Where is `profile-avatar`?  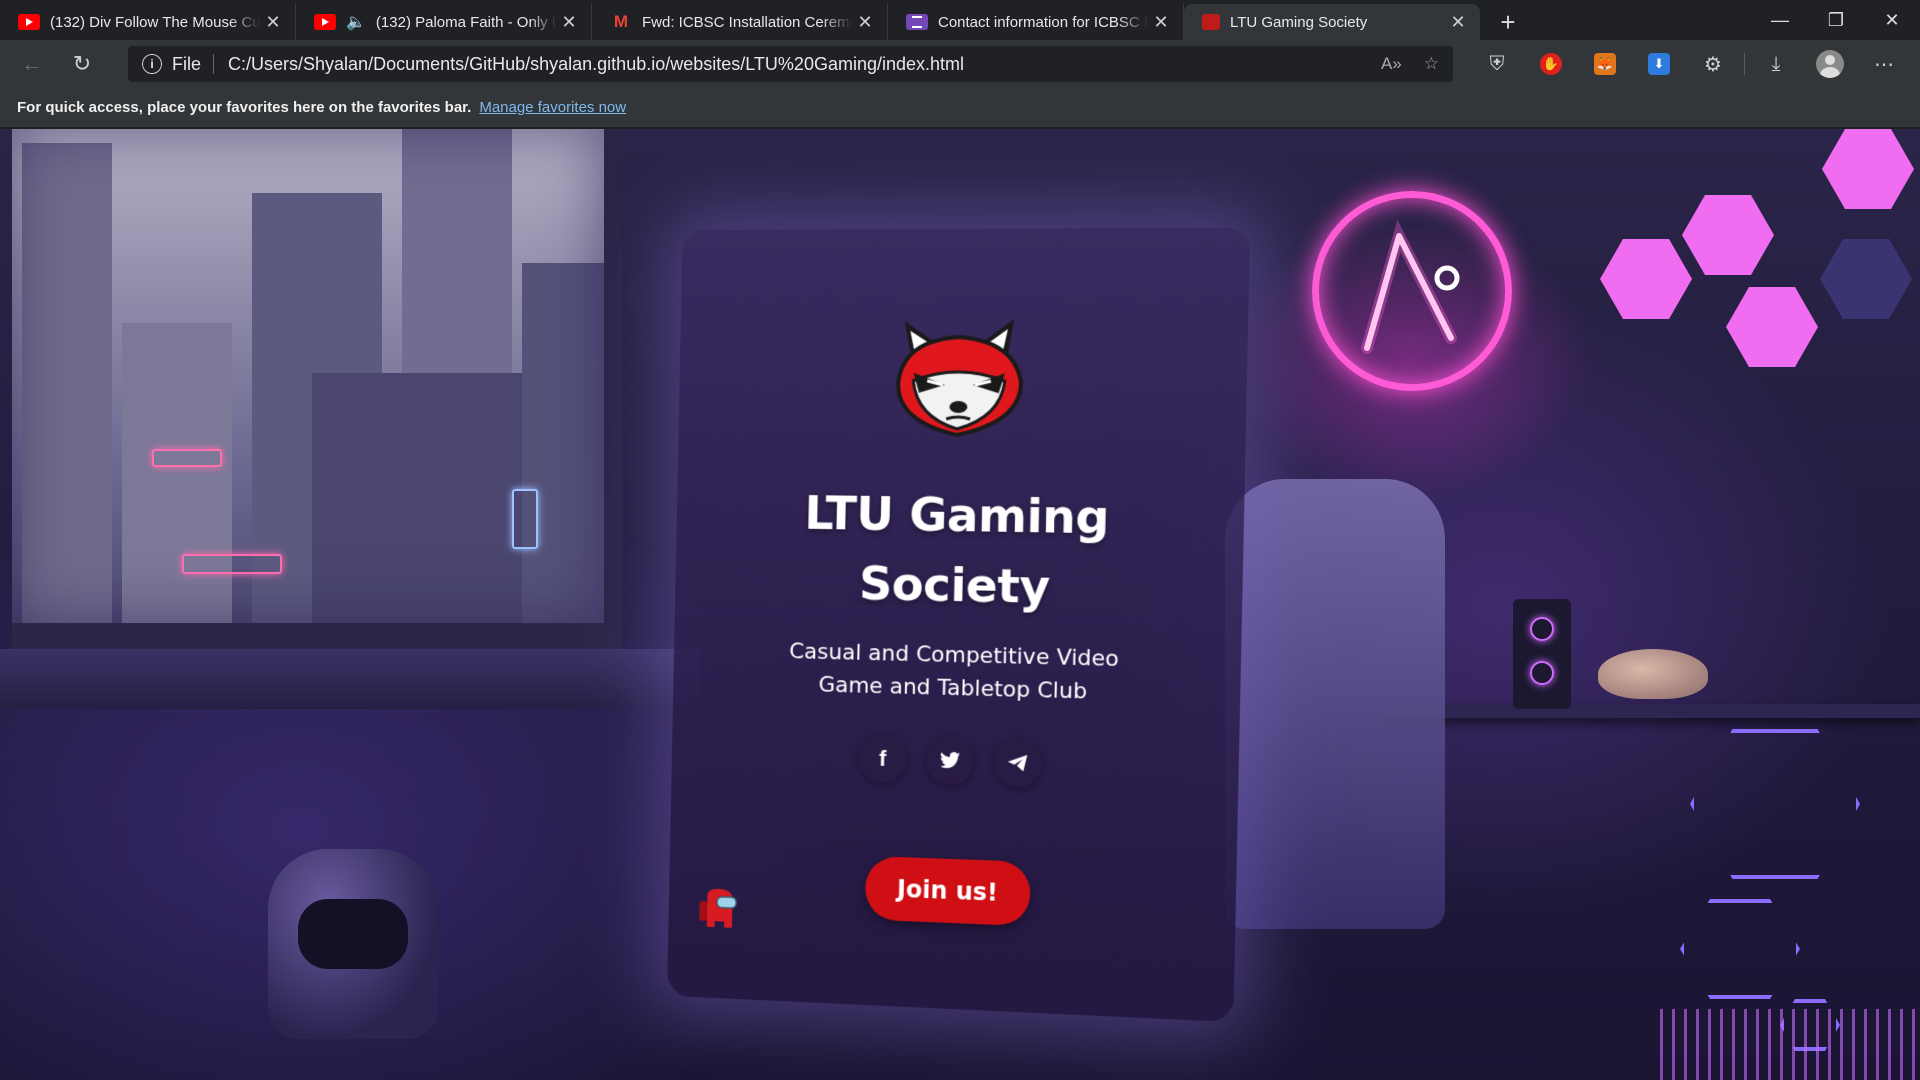 profile-avatar is located at coordinates (1830, 64).